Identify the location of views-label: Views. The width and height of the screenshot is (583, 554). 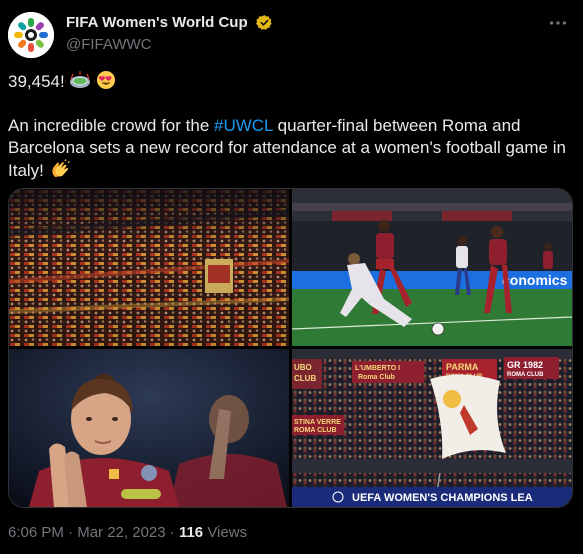
(227, 532).